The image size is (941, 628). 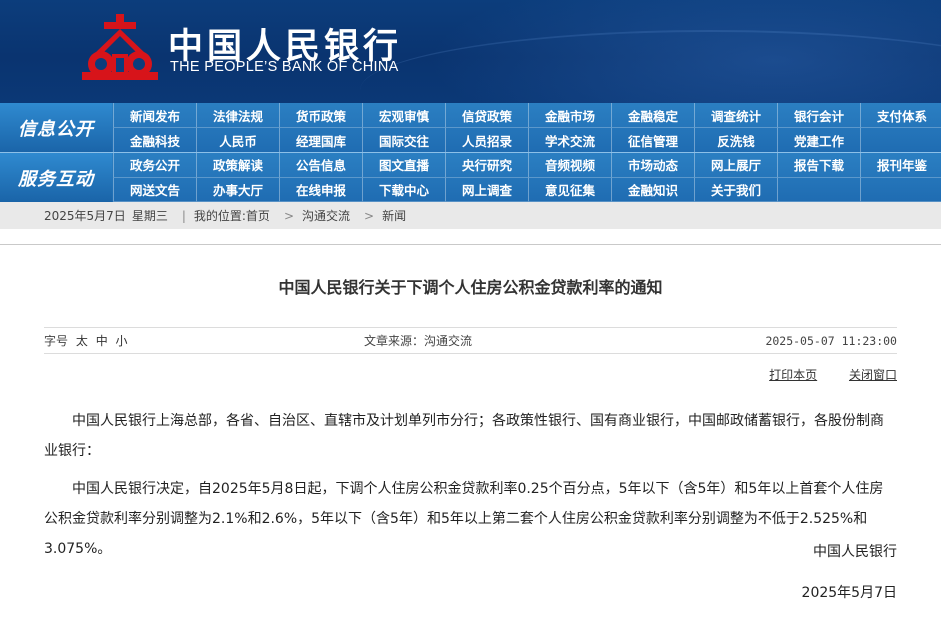 What do you see at coordinates (403, 165) in the screenshot?
I see `nav-item: 图文直播` at bounding box center [403, 165].